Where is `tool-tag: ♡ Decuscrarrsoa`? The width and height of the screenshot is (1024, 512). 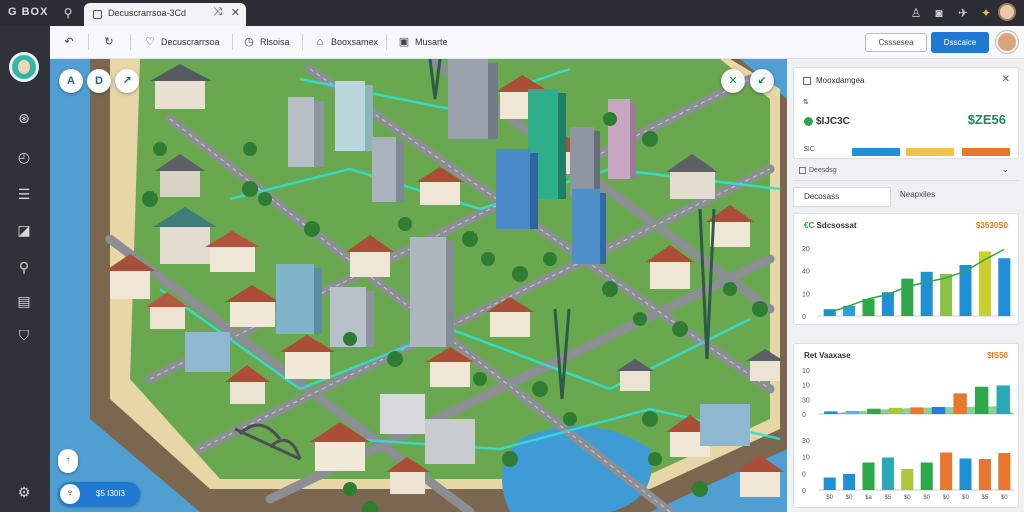 tool-tag: ♡ Decuscrarrsoa is located at coordinates (181, 42).